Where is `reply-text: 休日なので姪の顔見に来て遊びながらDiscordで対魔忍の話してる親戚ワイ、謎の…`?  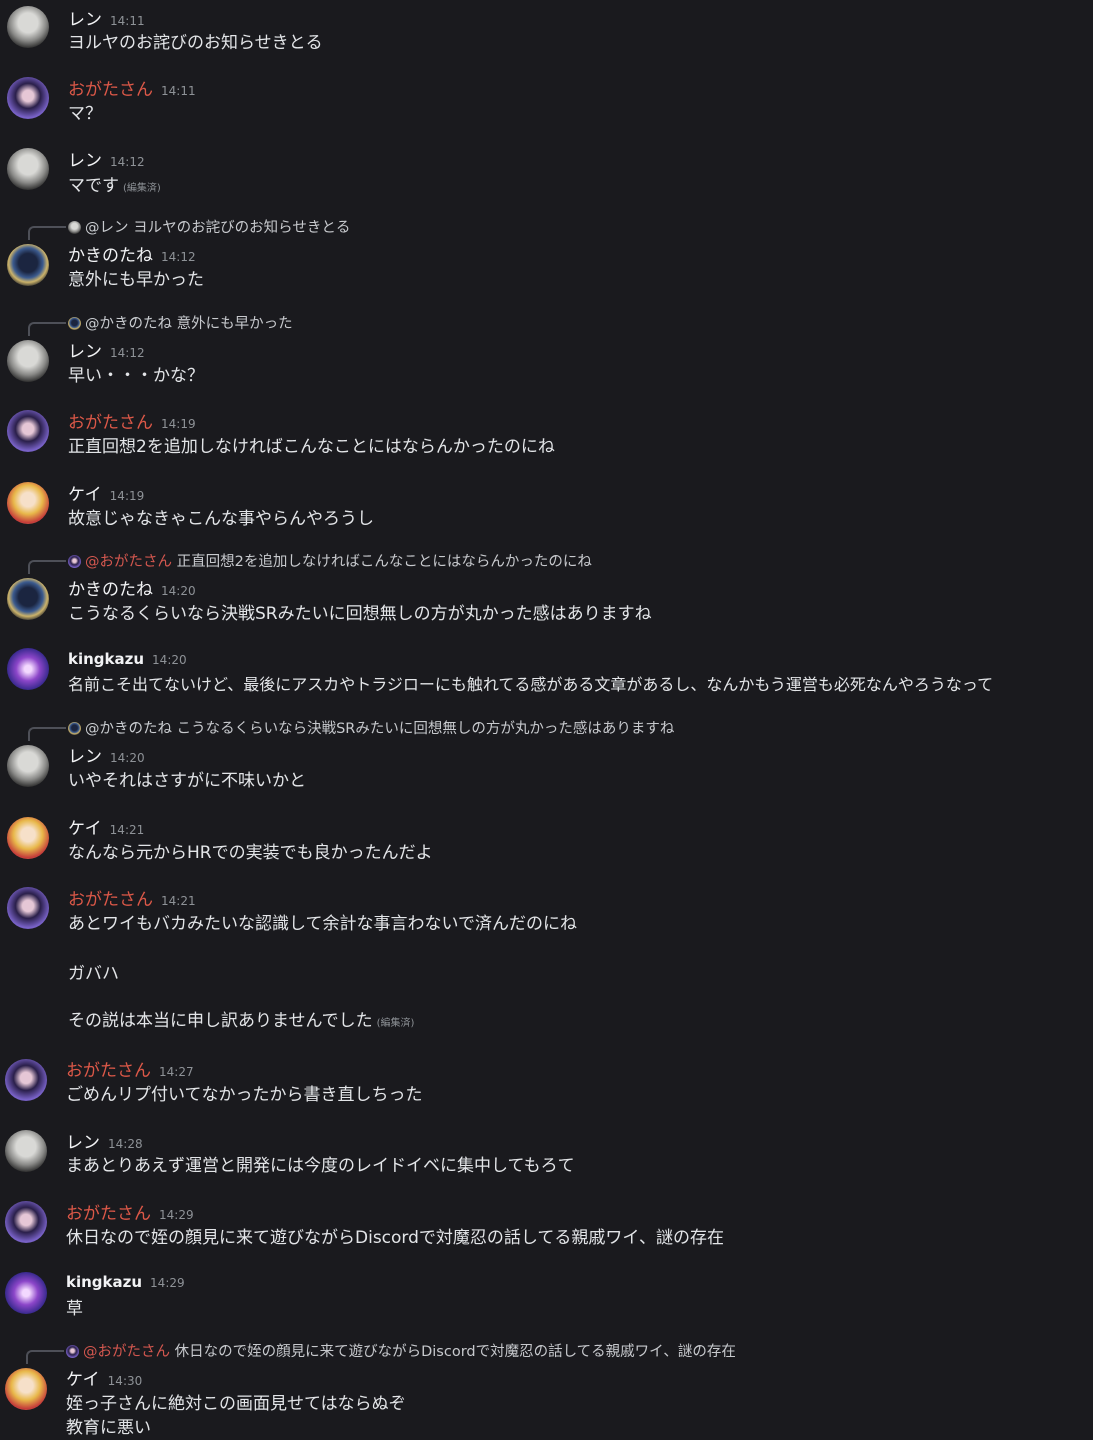
reply-text: 休日なので姪の顔見に来て遊びながらDiscordで対魔忍の話してる親戚ワイ、謎の… is located at coordinates (455, 1352).